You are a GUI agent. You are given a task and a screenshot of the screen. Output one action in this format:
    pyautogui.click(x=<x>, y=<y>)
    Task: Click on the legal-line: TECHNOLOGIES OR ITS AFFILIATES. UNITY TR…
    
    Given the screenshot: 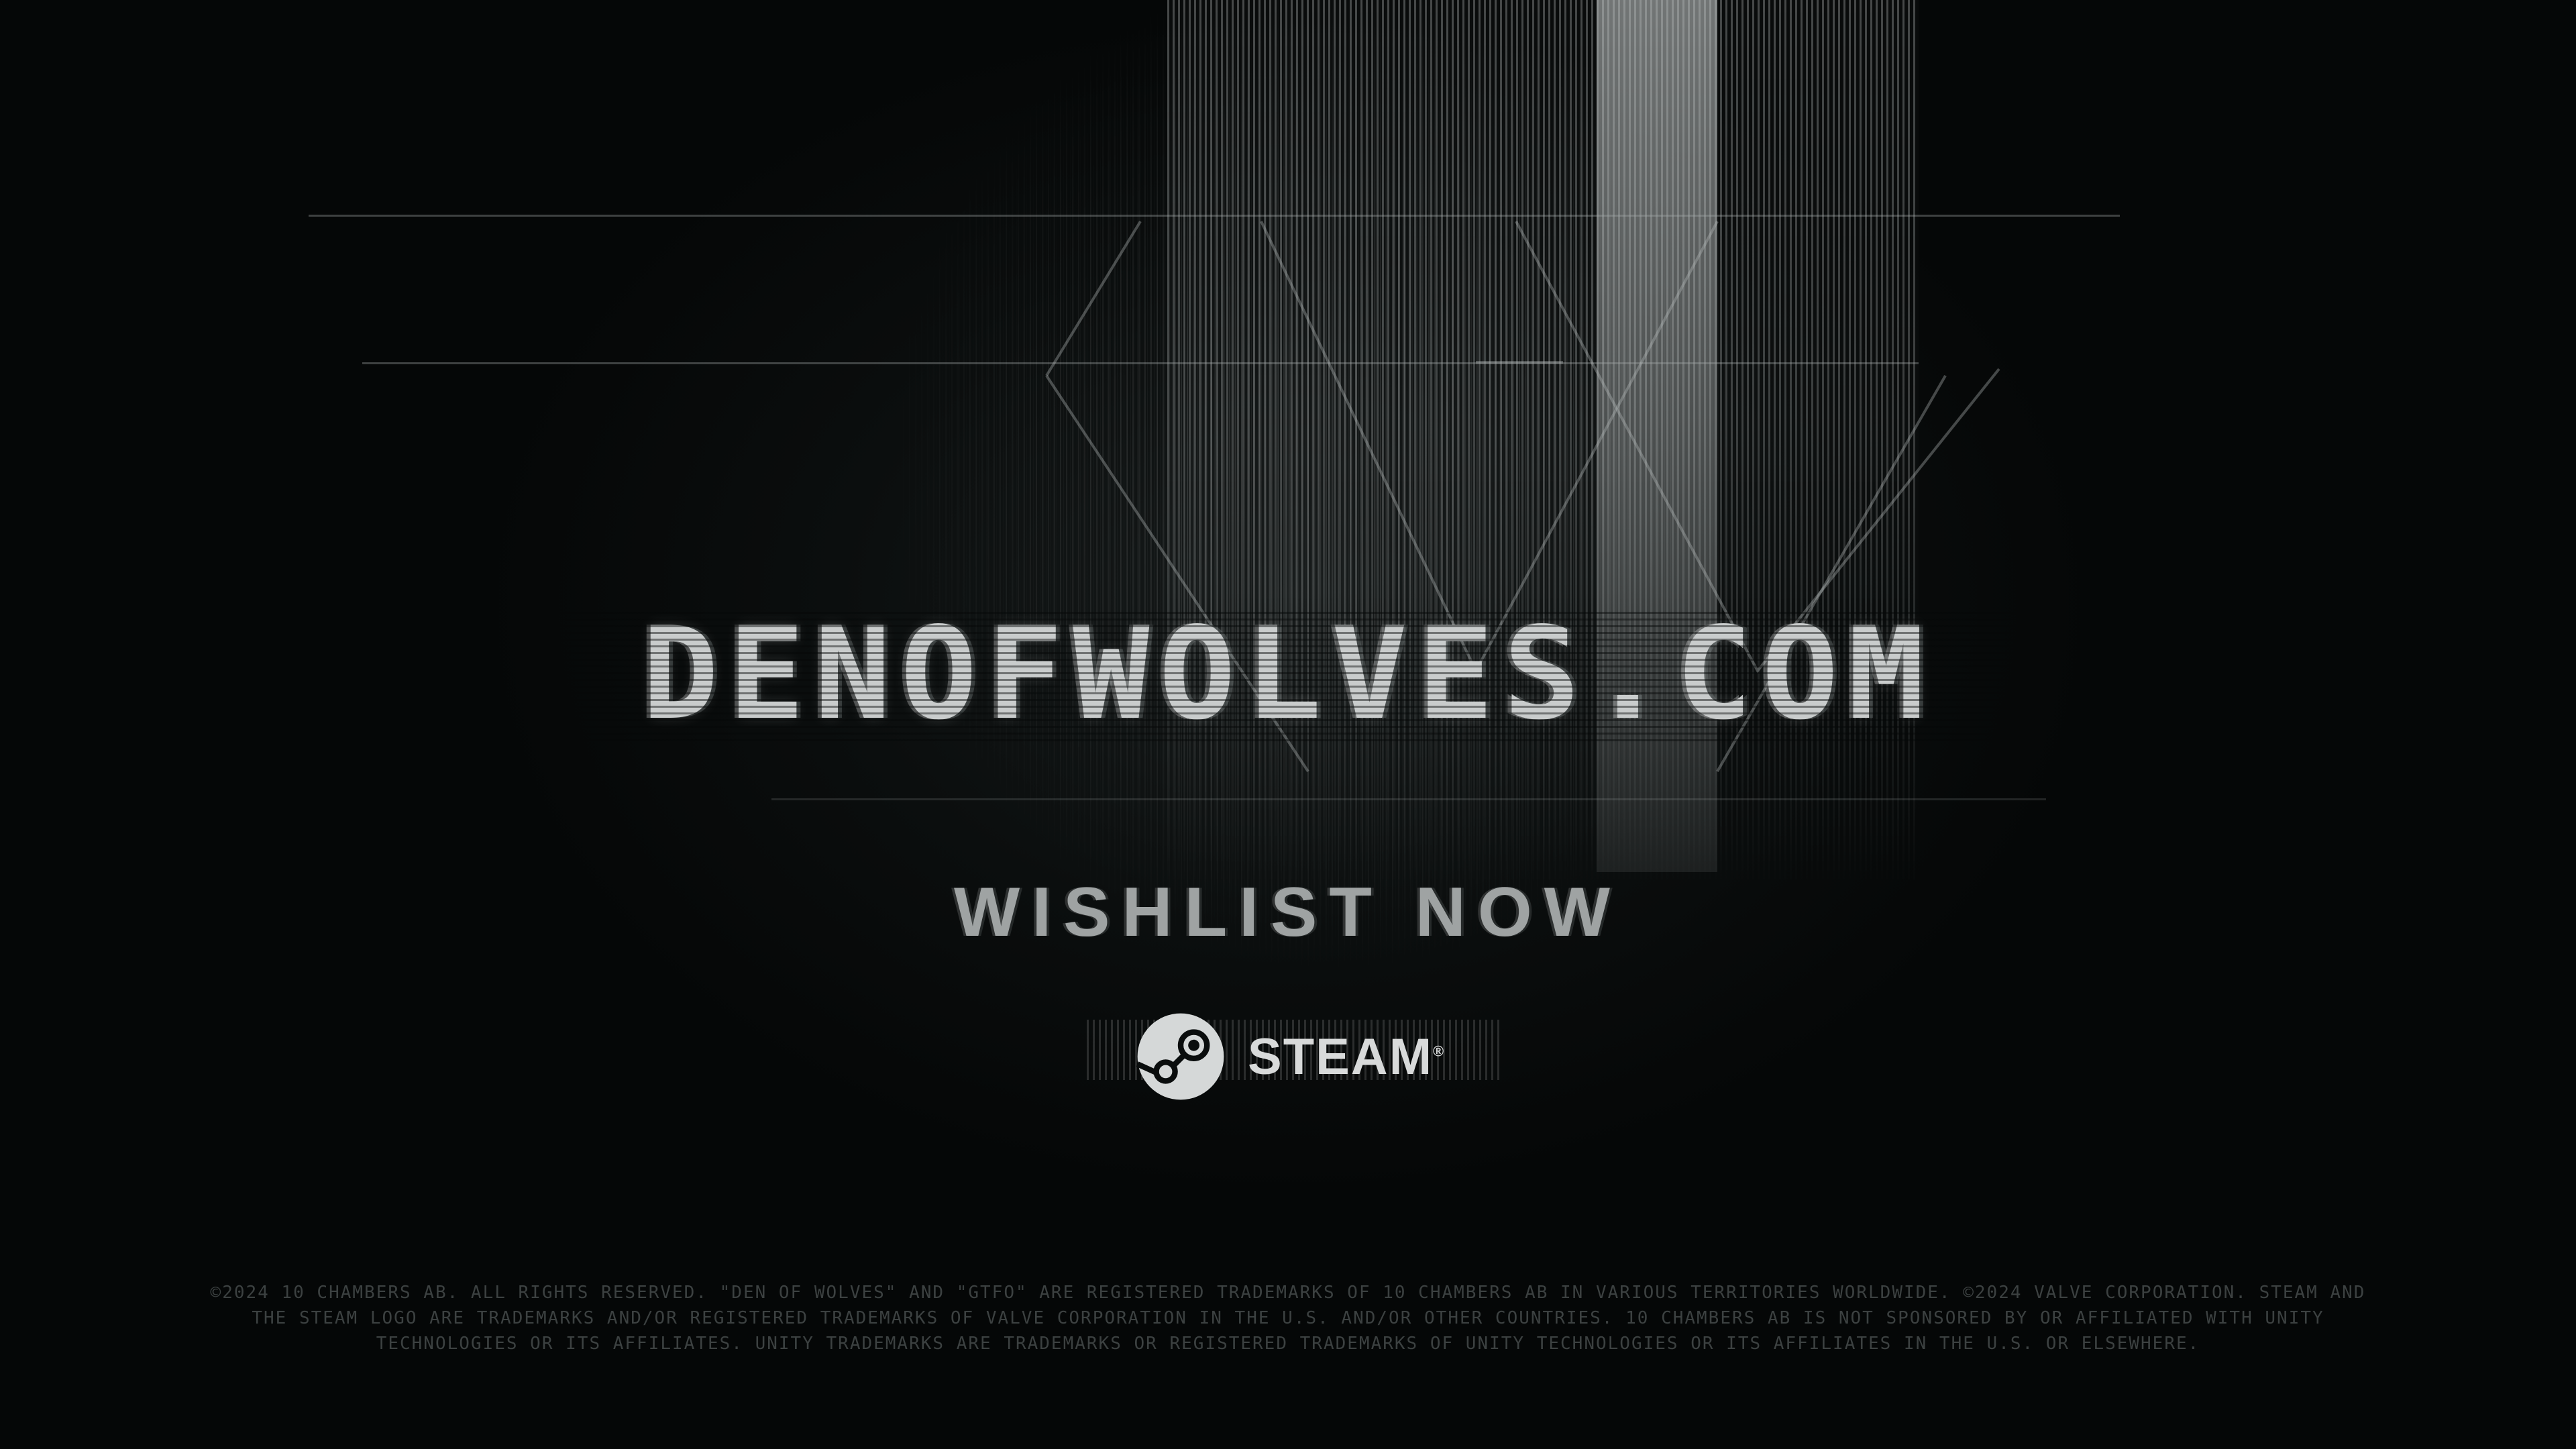 What is the action you would take?
    pyautogui.click(x=1288, y=1344)
    